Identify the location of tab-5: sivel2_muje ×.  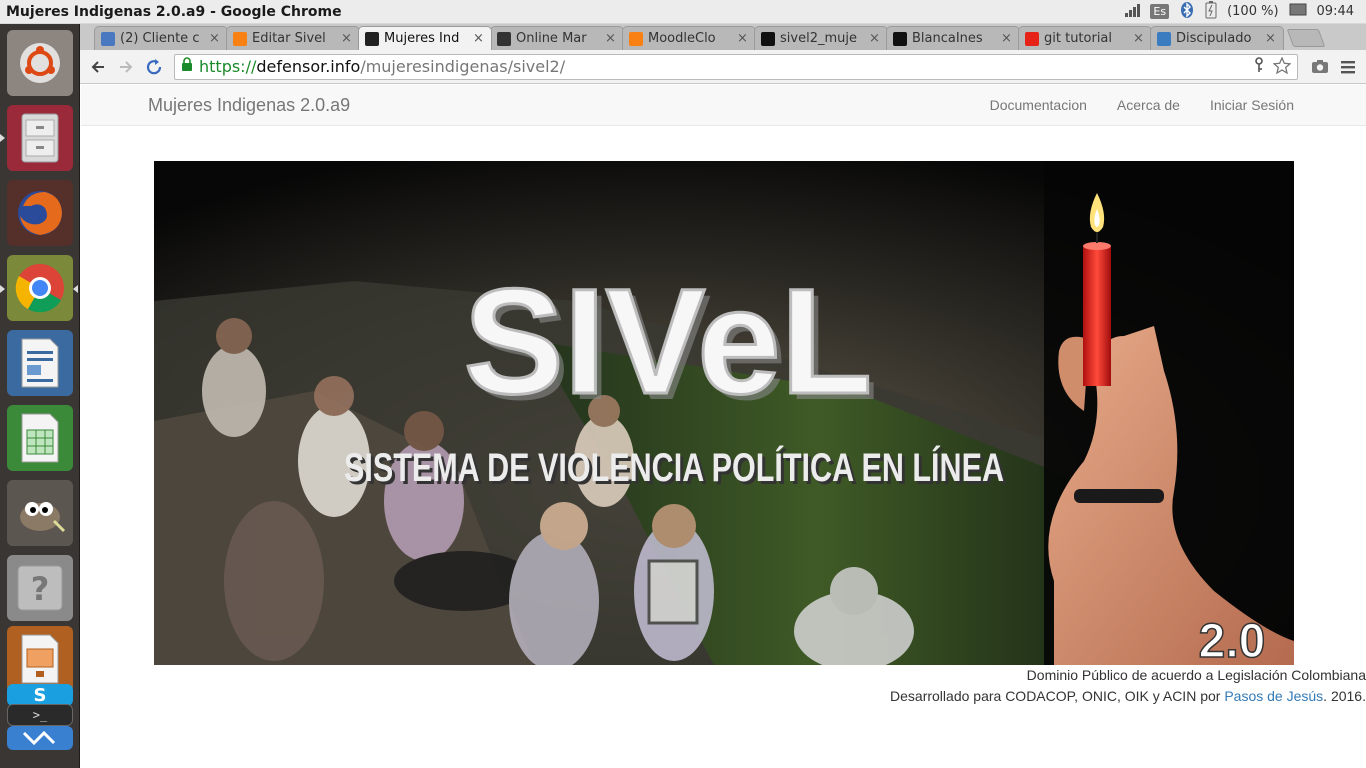
(821, 38).